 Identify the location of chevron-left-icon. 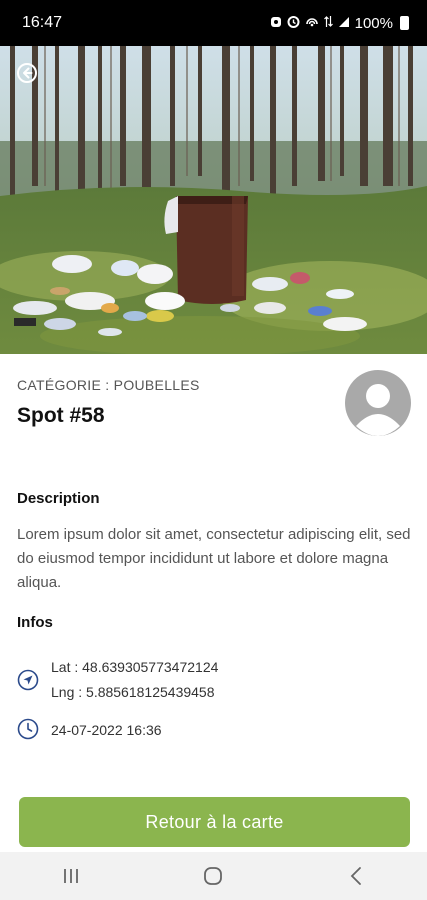
(355, 876).